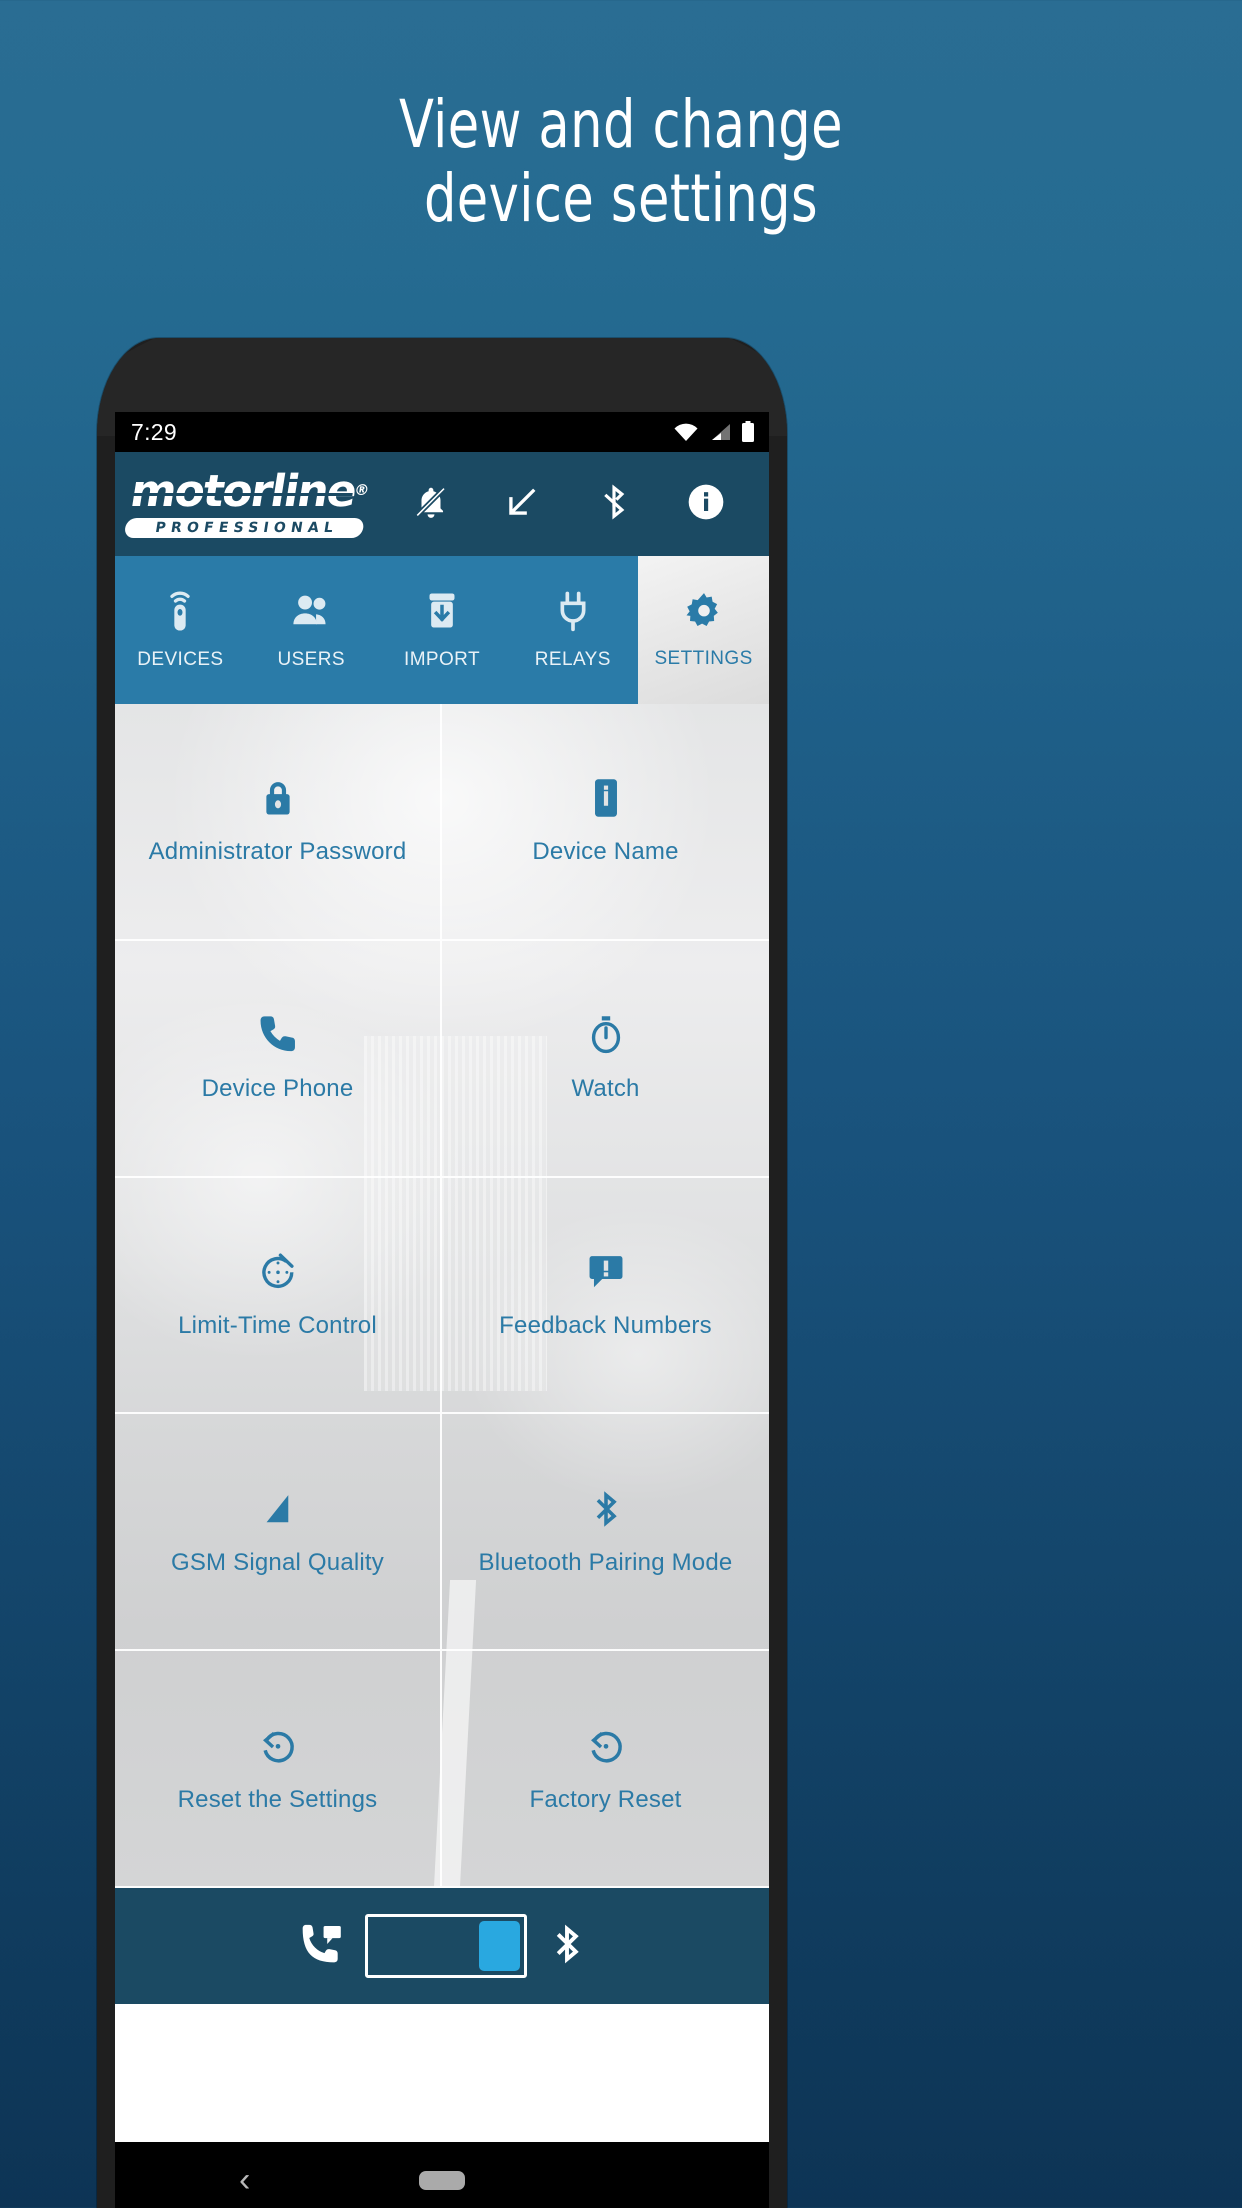 The height and width of the screenshot is (2208, 1242). Describe the element at coordinates (277, 1799) in the screenshot. I see `settings-label: Reset the Settings` at that location.